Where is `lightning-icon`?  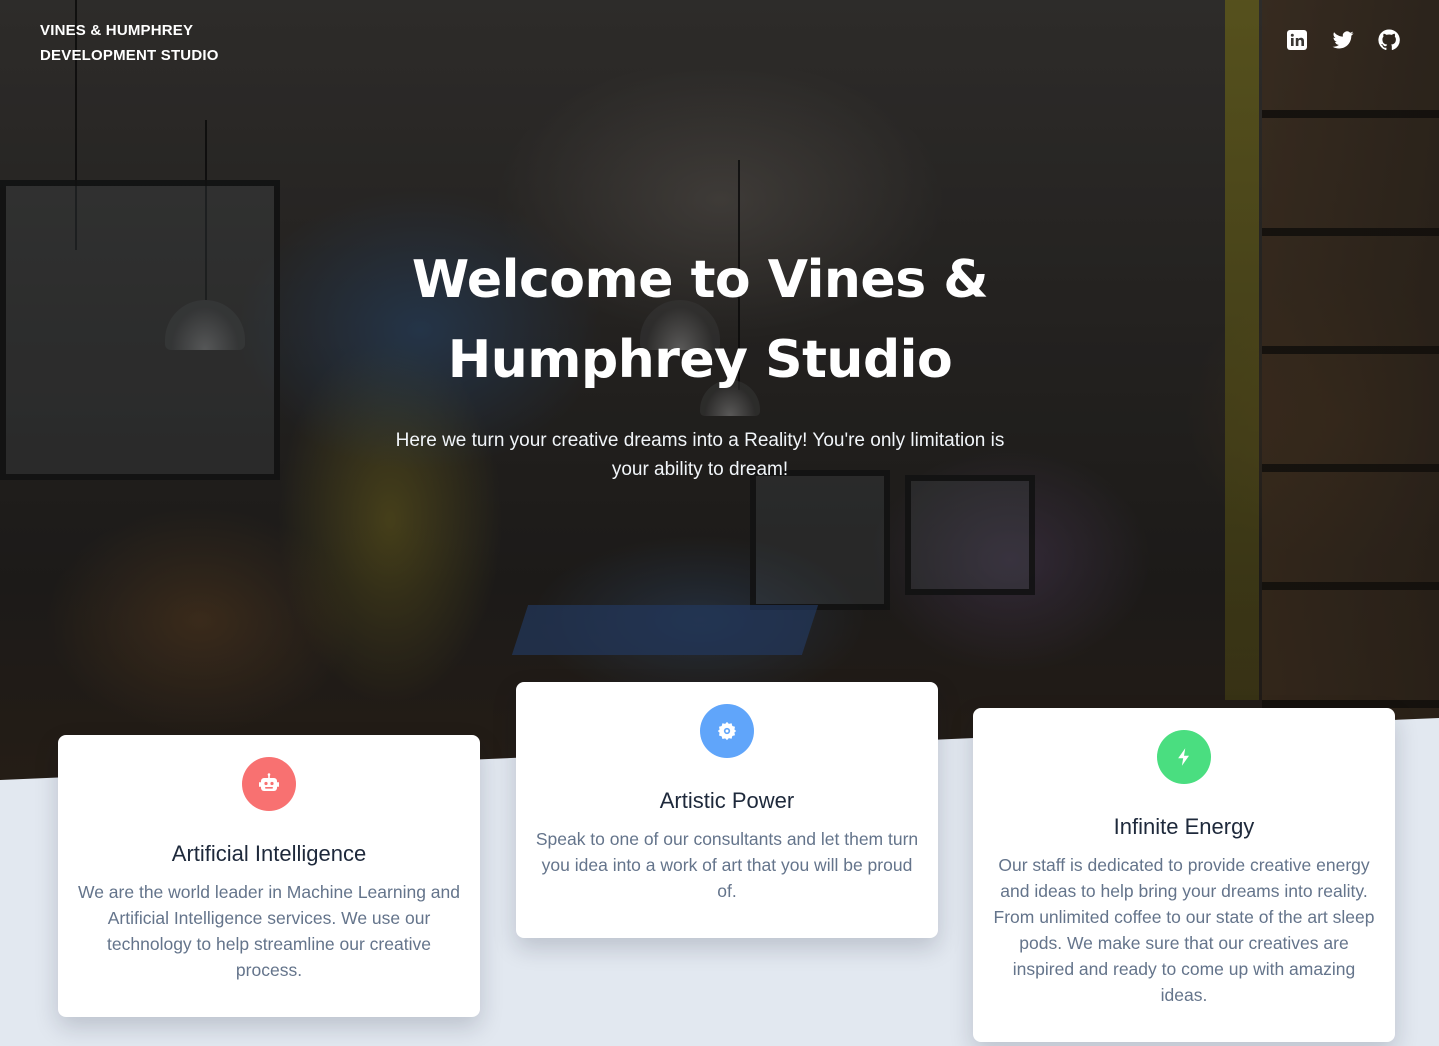 lightning-icon is located at coordinates (1183, 757).